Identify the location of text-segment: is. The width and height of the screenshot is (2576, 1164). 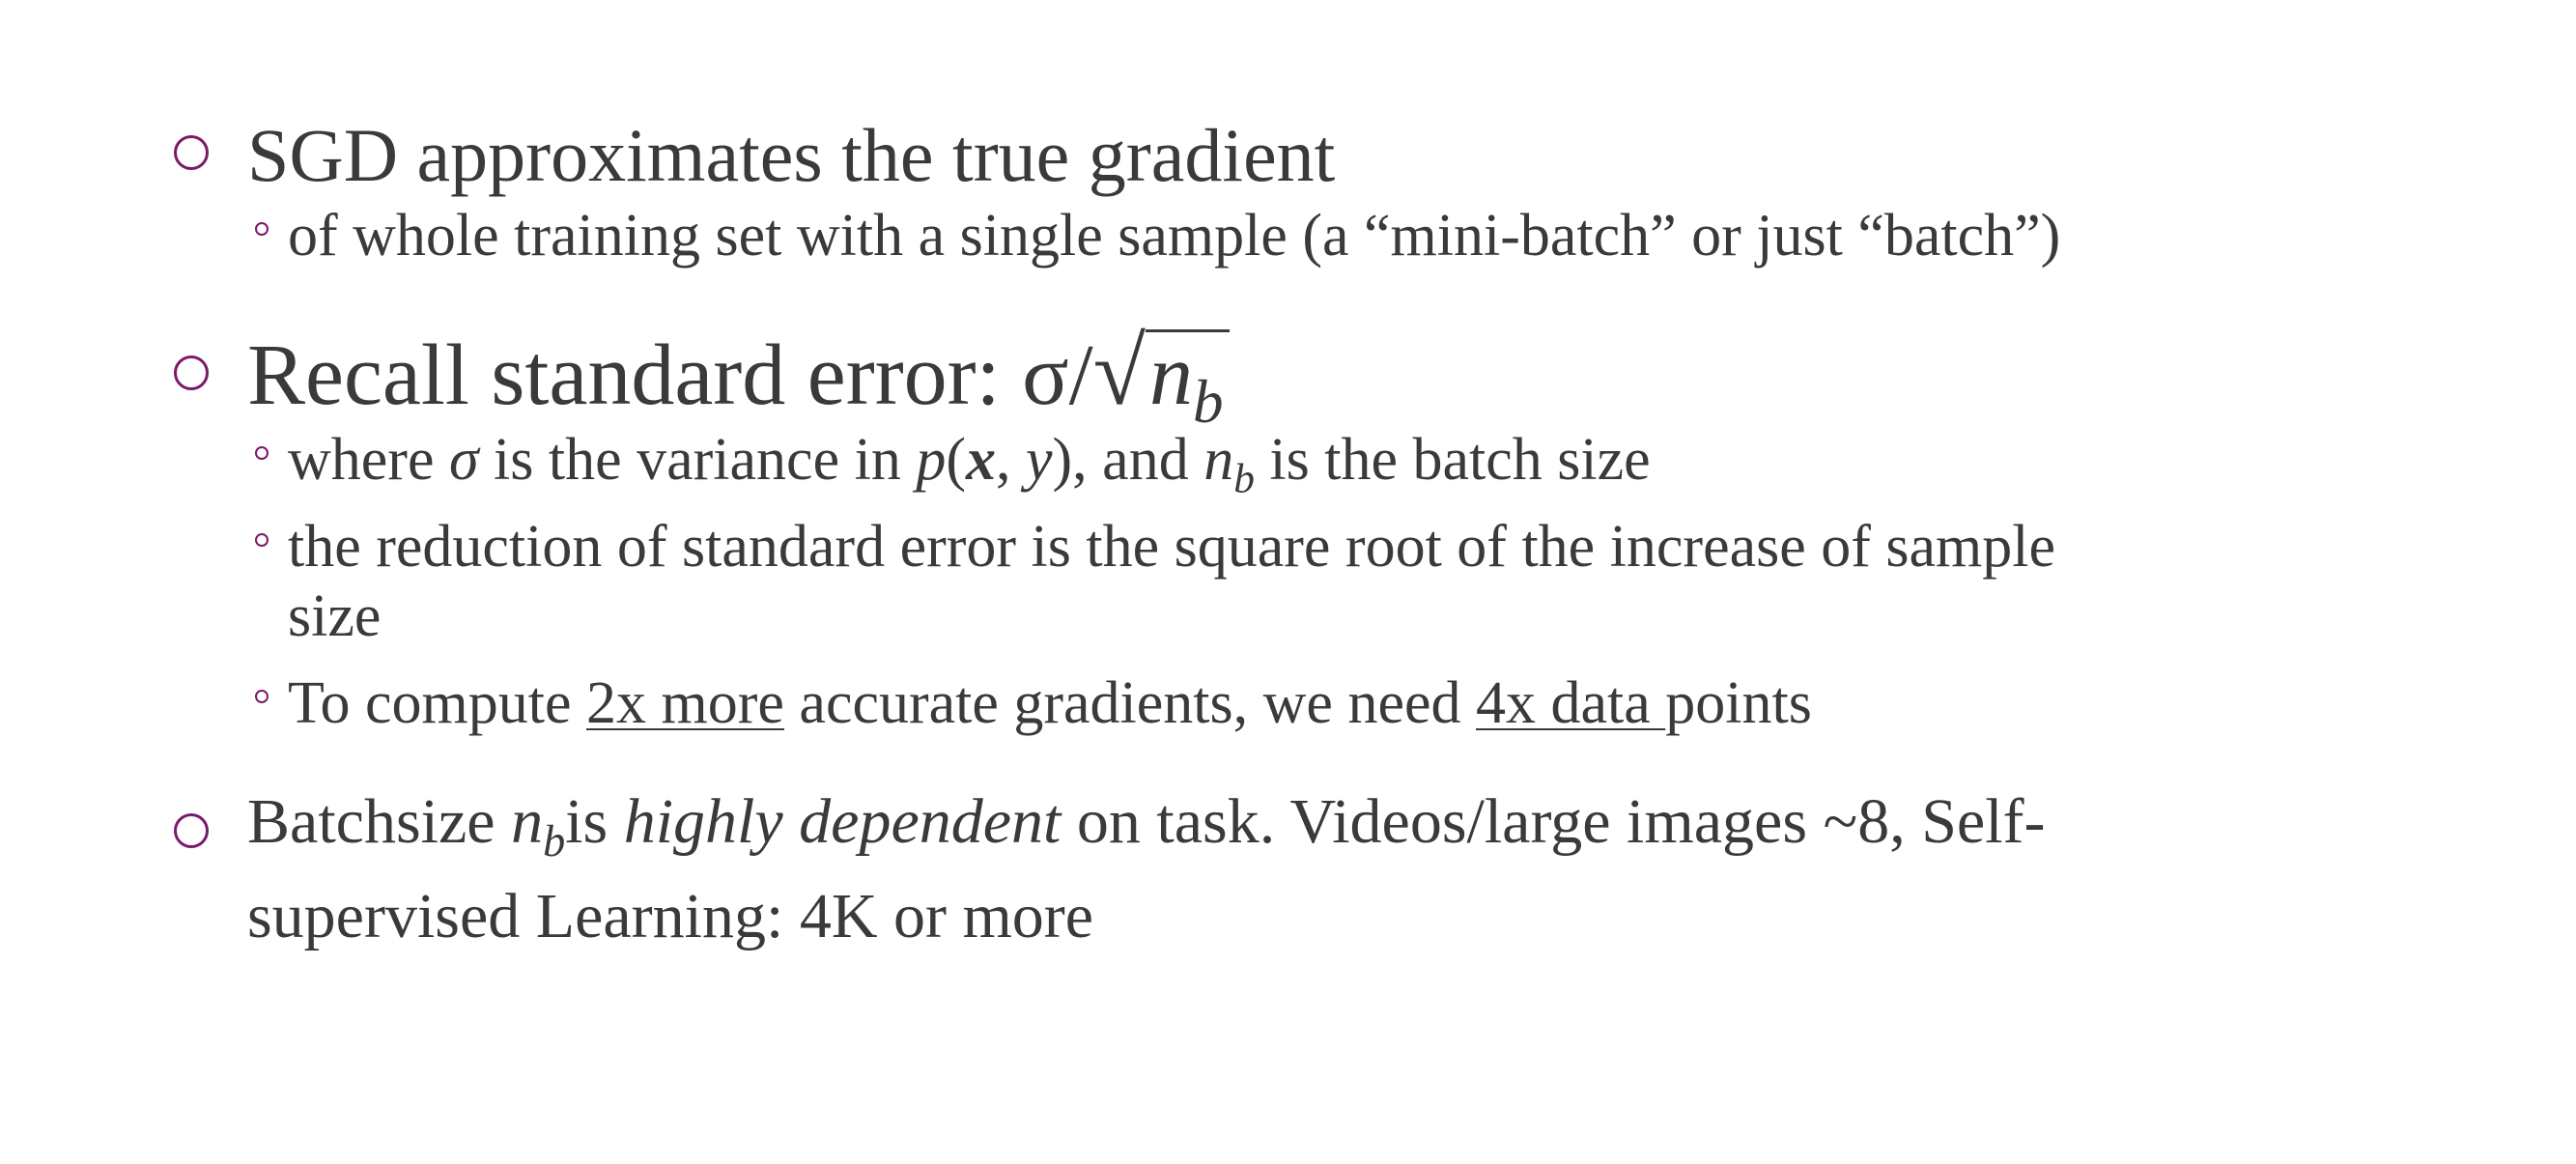
(594, 822).